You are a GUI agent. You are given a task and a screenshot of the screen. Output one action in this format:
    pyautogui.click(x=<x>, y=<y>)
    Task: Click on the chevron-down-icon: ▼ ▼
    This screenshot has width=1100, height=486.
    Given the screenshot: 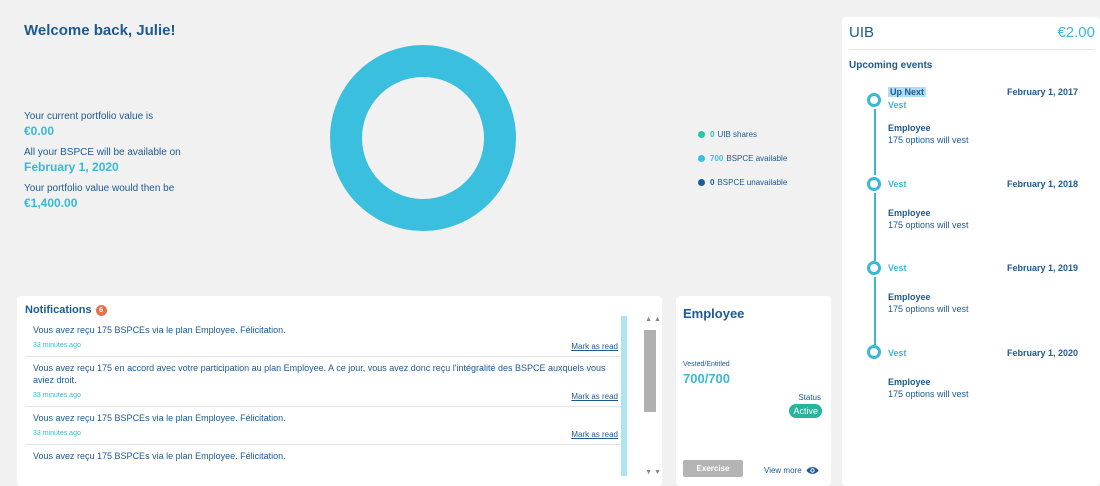 What is the action you would take?
    pyautogui.click(x=650, y=472)
    